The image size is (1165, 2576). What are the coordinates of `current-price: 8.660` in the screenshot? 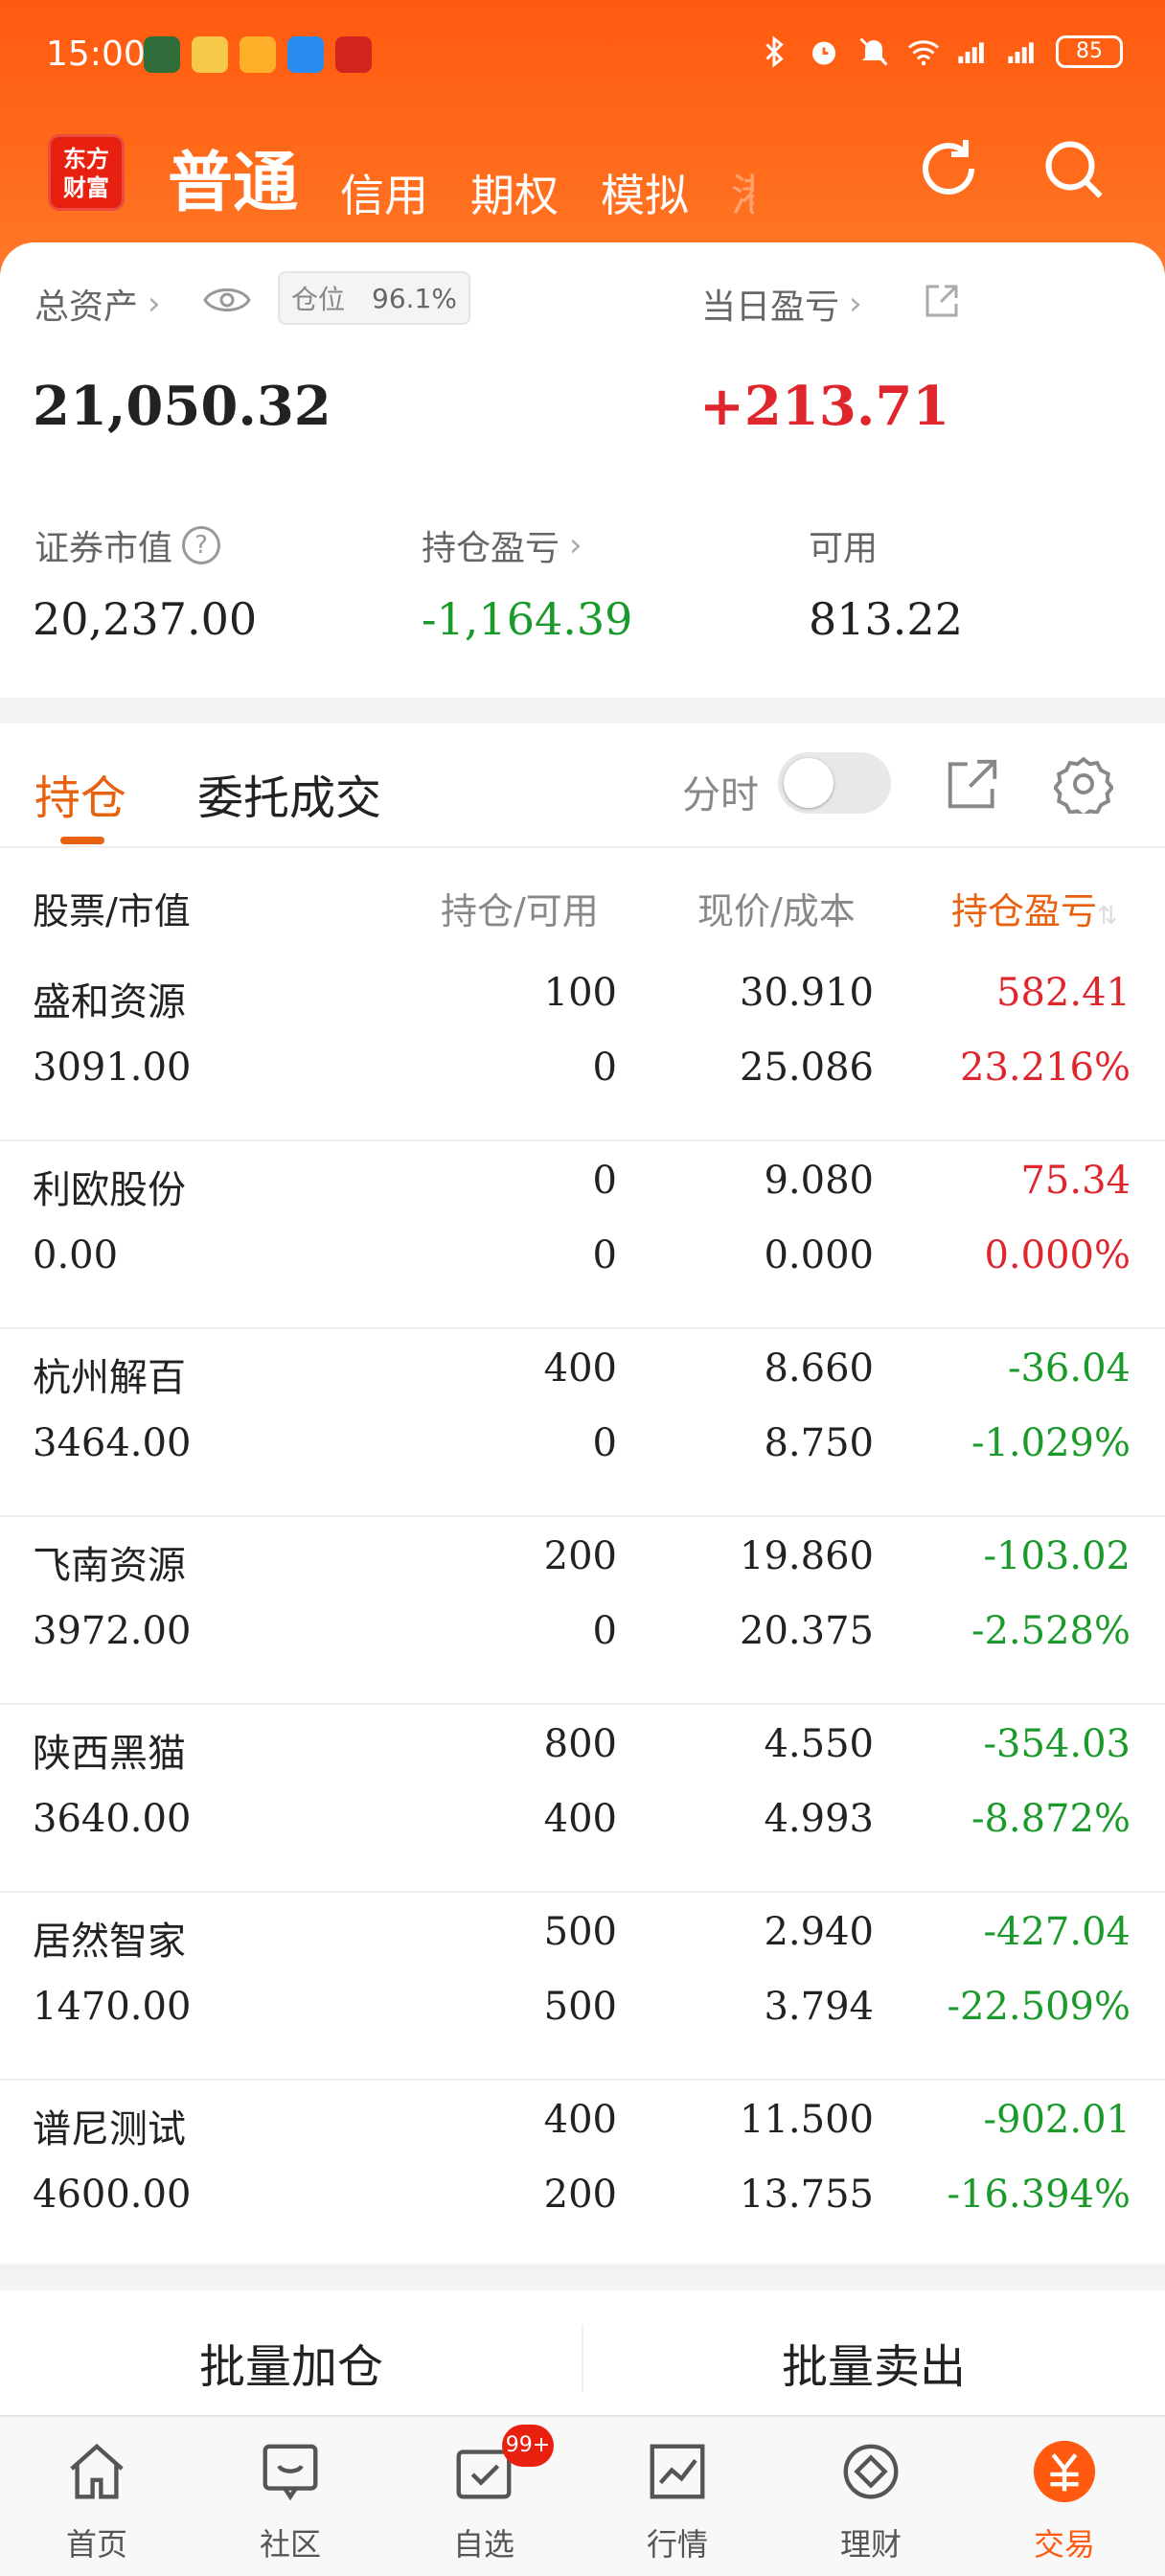 It's located at (819, 1368).